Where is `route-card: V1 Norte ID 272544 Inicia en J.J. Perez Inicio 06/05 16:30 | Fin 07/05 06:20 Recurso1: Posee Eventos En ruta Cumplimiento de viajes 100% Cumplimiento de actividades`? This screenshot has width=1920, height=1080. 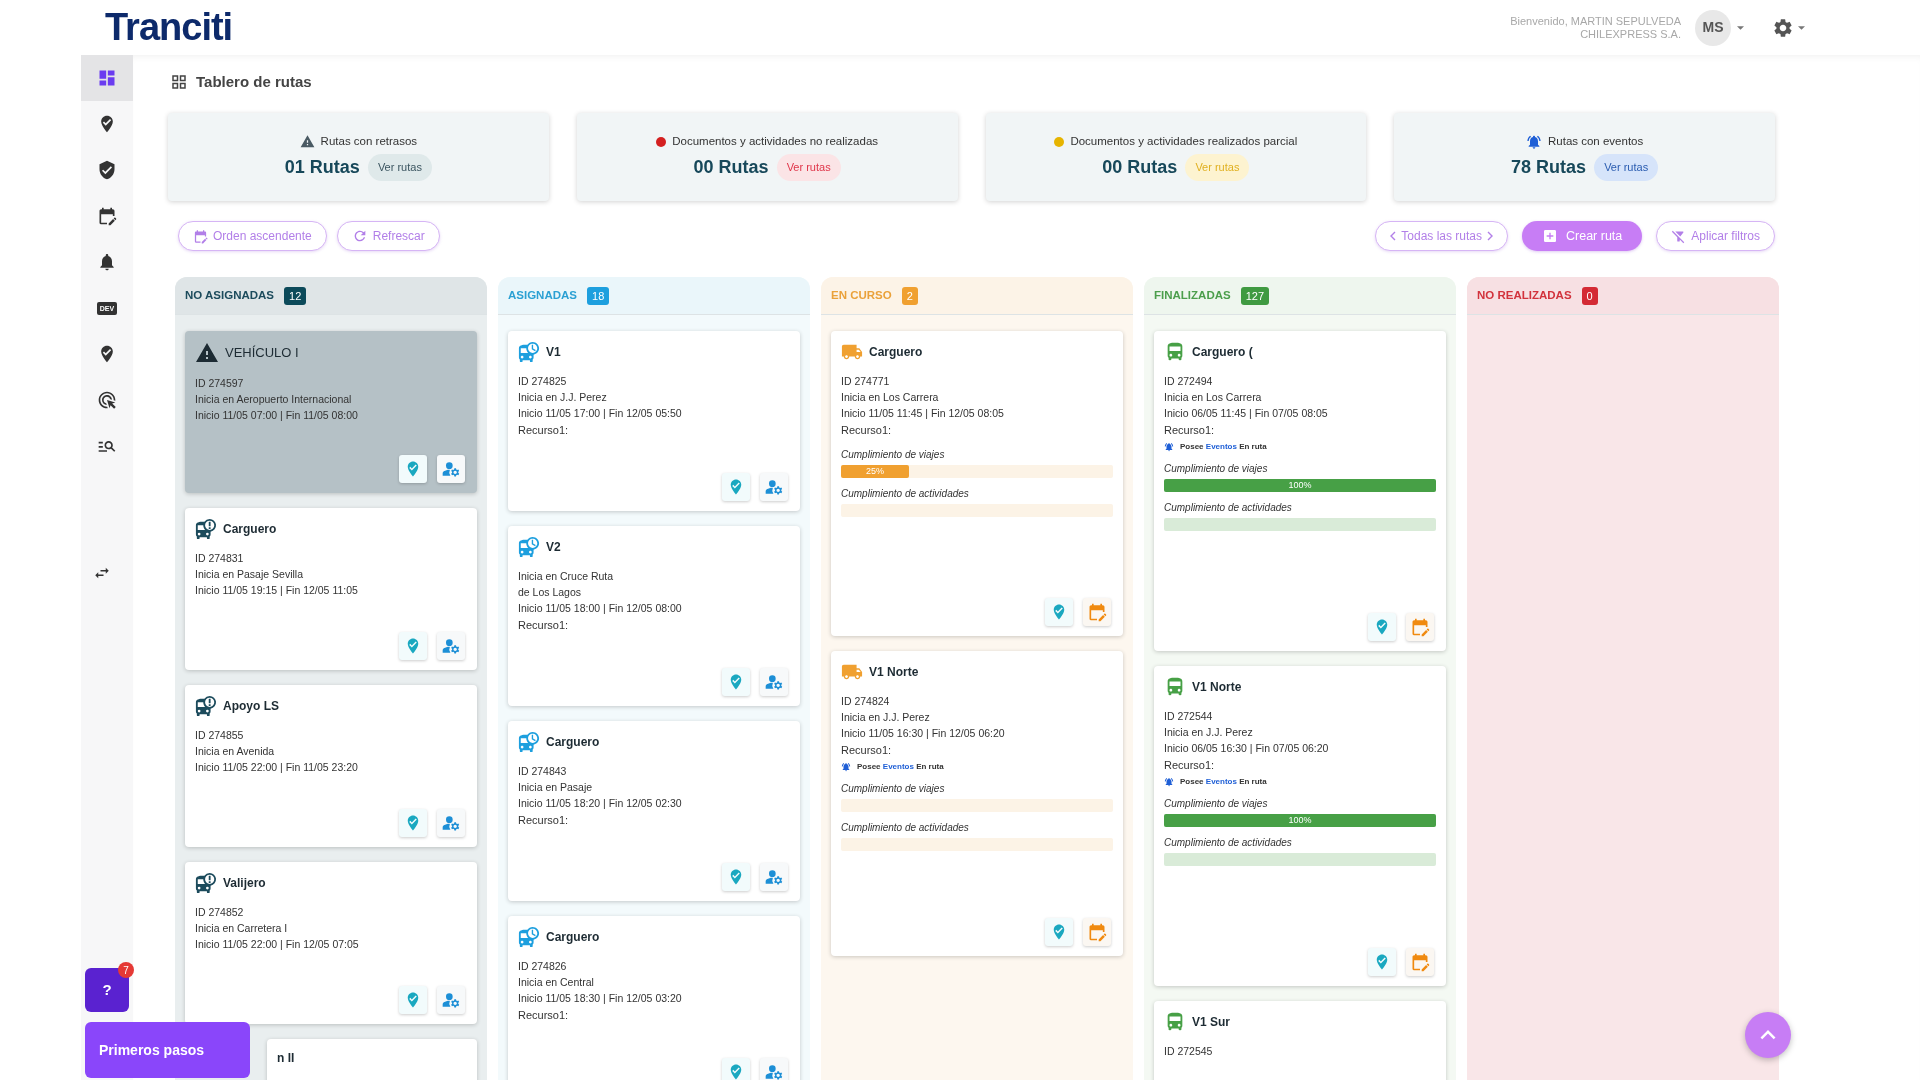 route-card: V1 Norte ID 272544 Inicia en J.J. Perez Inicio 06/05 16:30 | Fin 07/05 06:20 Recurso1: Posee Eventos En ruta Cumplimiento de viajes 100% Cumplimiento de actividades is located at coordinates (1300, 826).